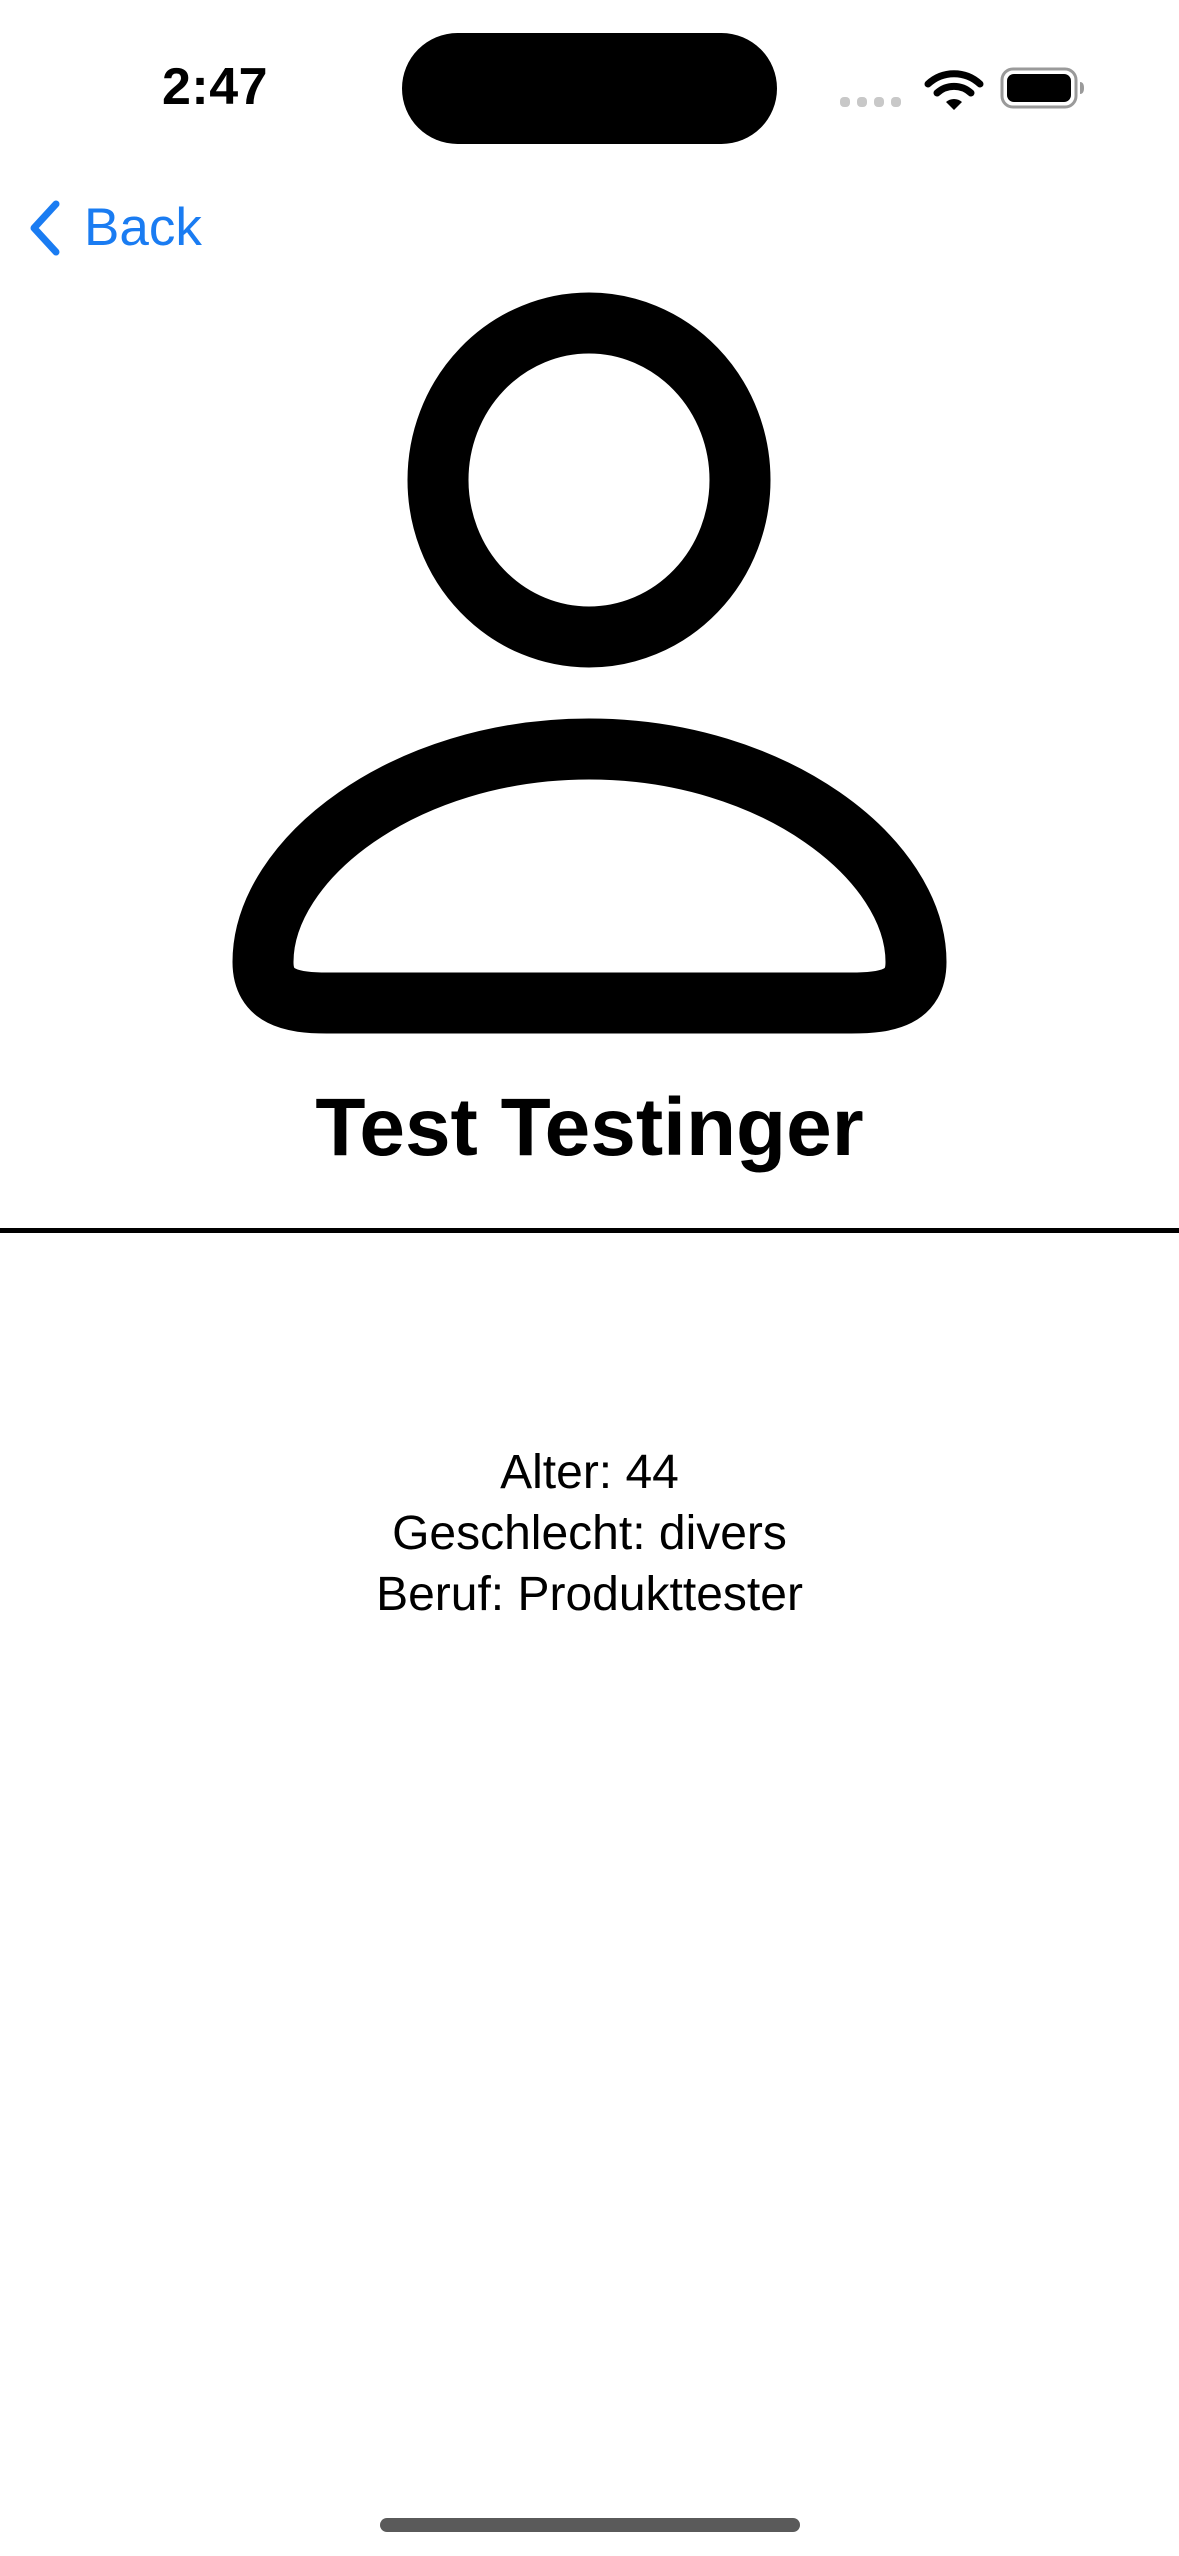 This screenshot has height=2556, width=1179. What do you see at coordinates (589, 1594) in the screenshot?
I see `detail-occupation: Beruf: Produkttester` at bounding box center [589, 1594].